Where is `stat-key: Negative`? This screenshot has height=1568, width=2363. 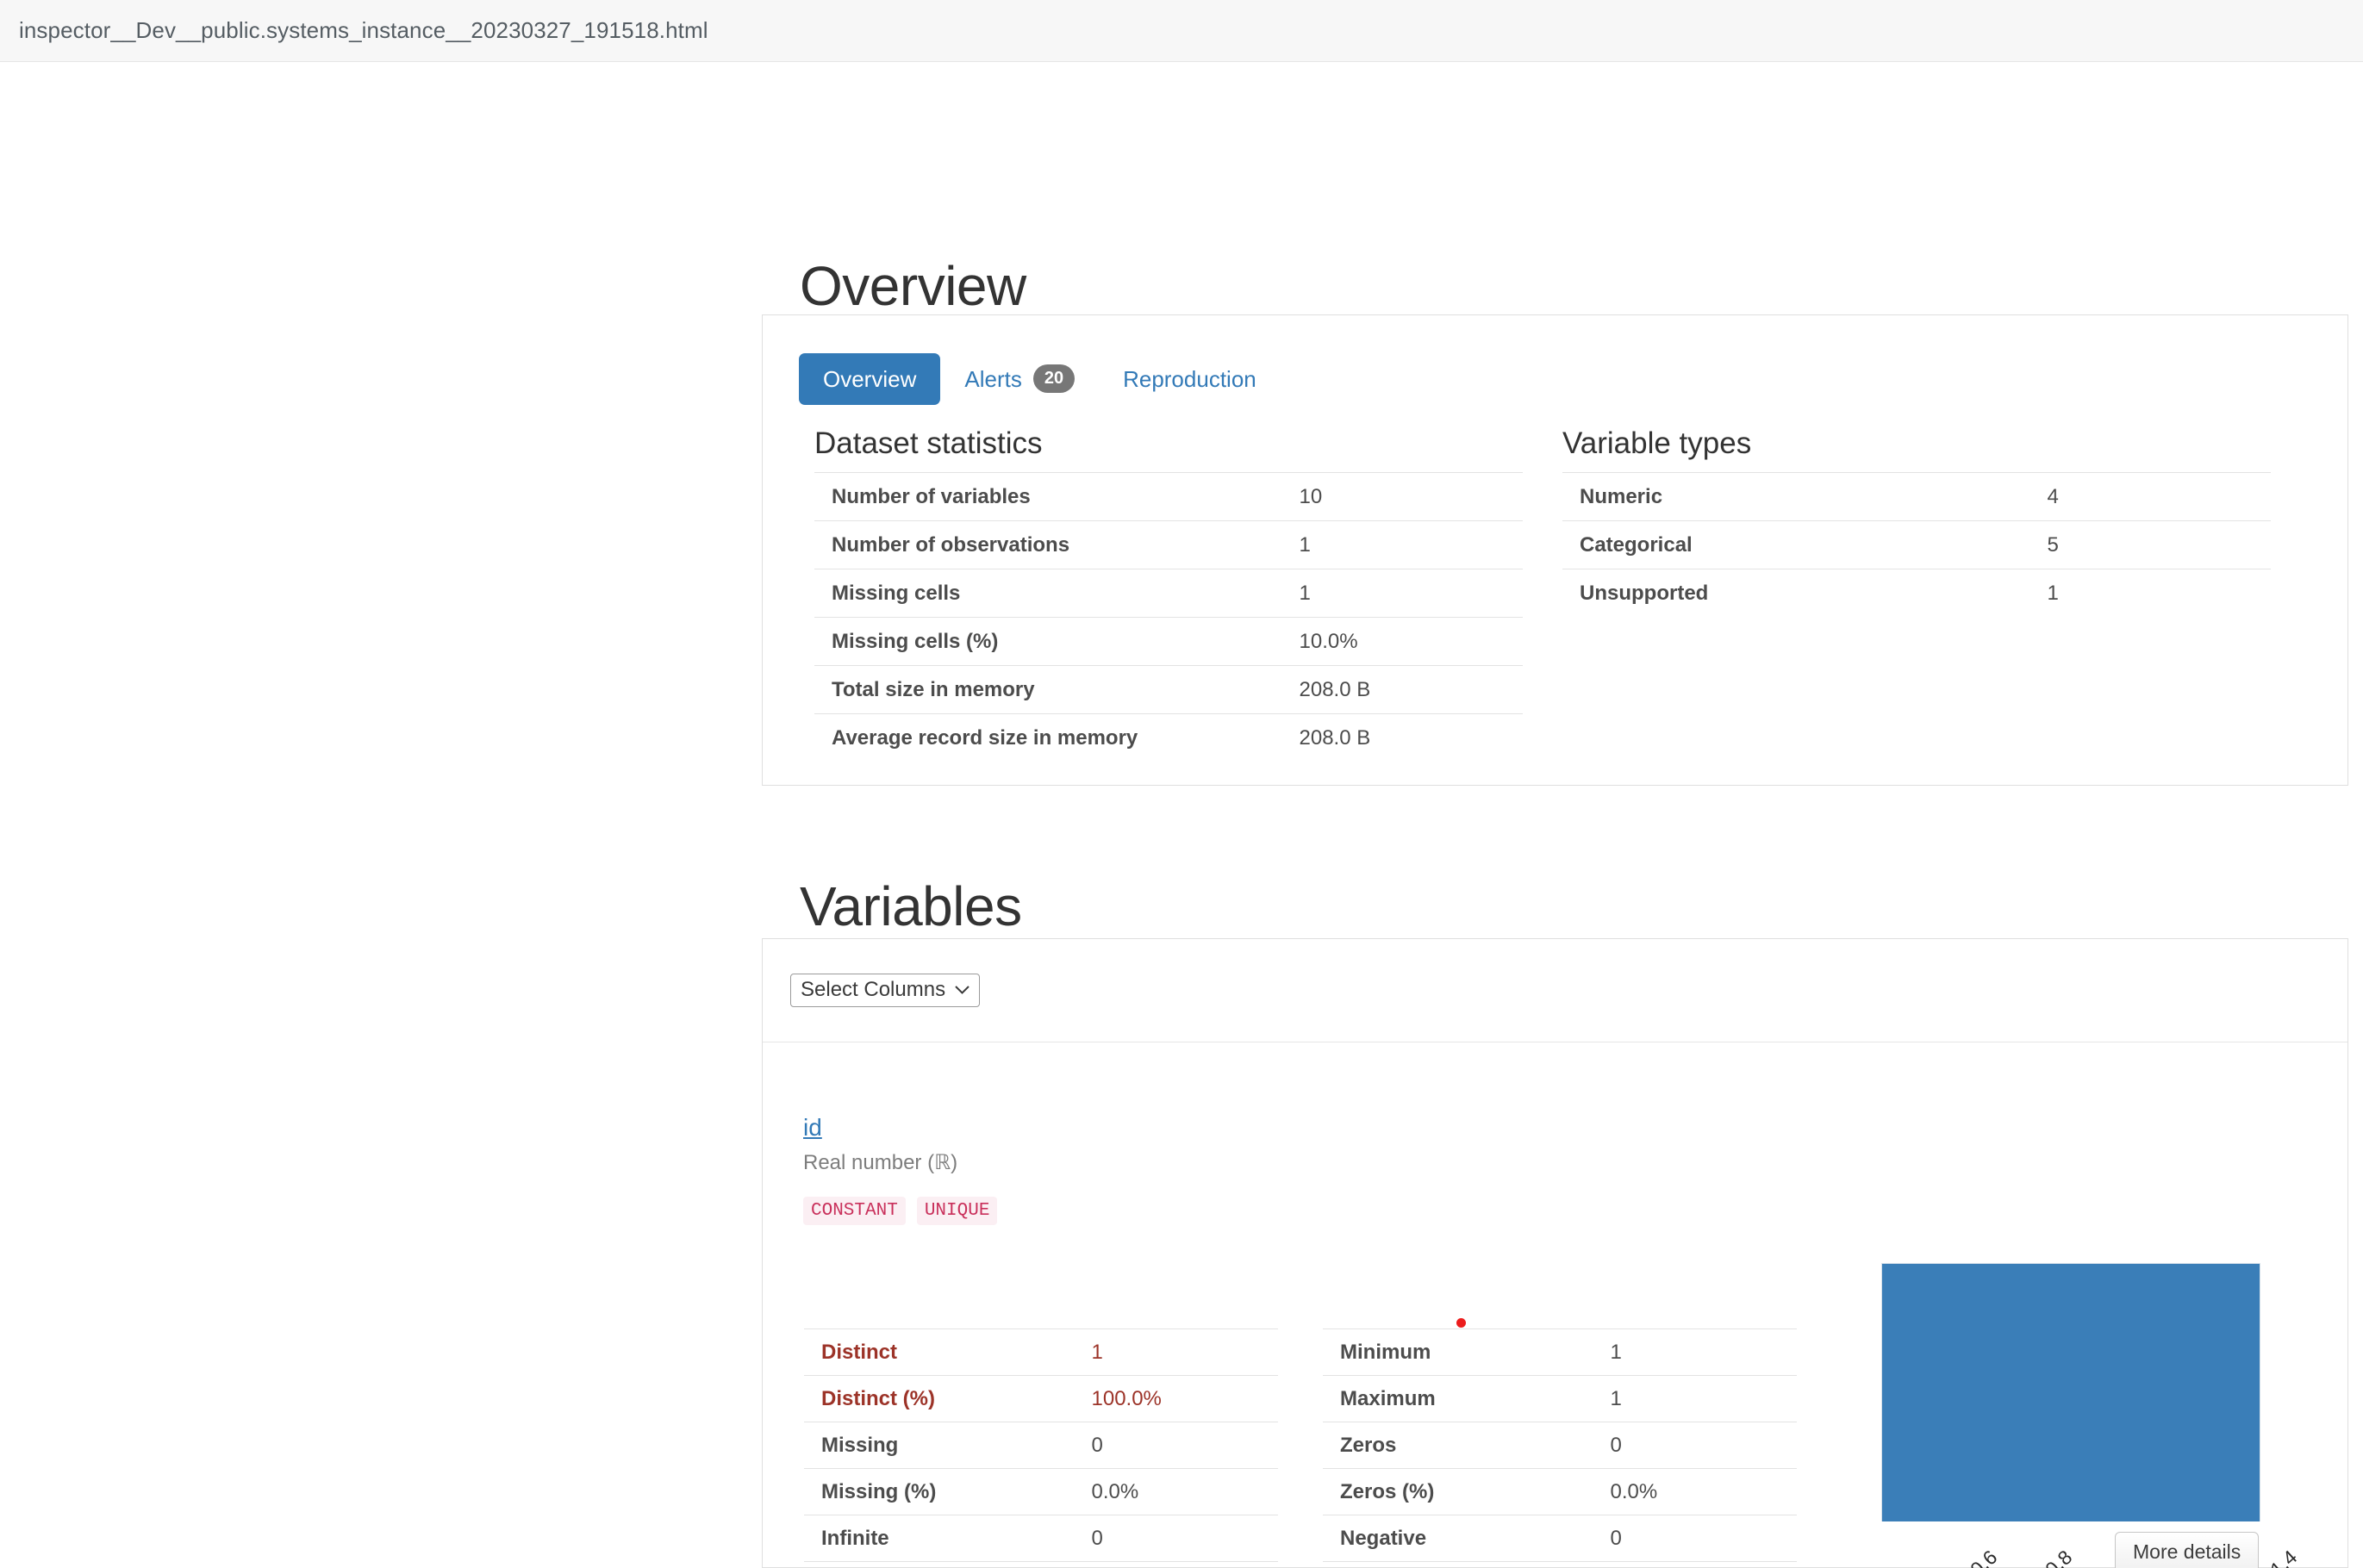
stat-key: Negative is located at coordinates (1458, 1539).